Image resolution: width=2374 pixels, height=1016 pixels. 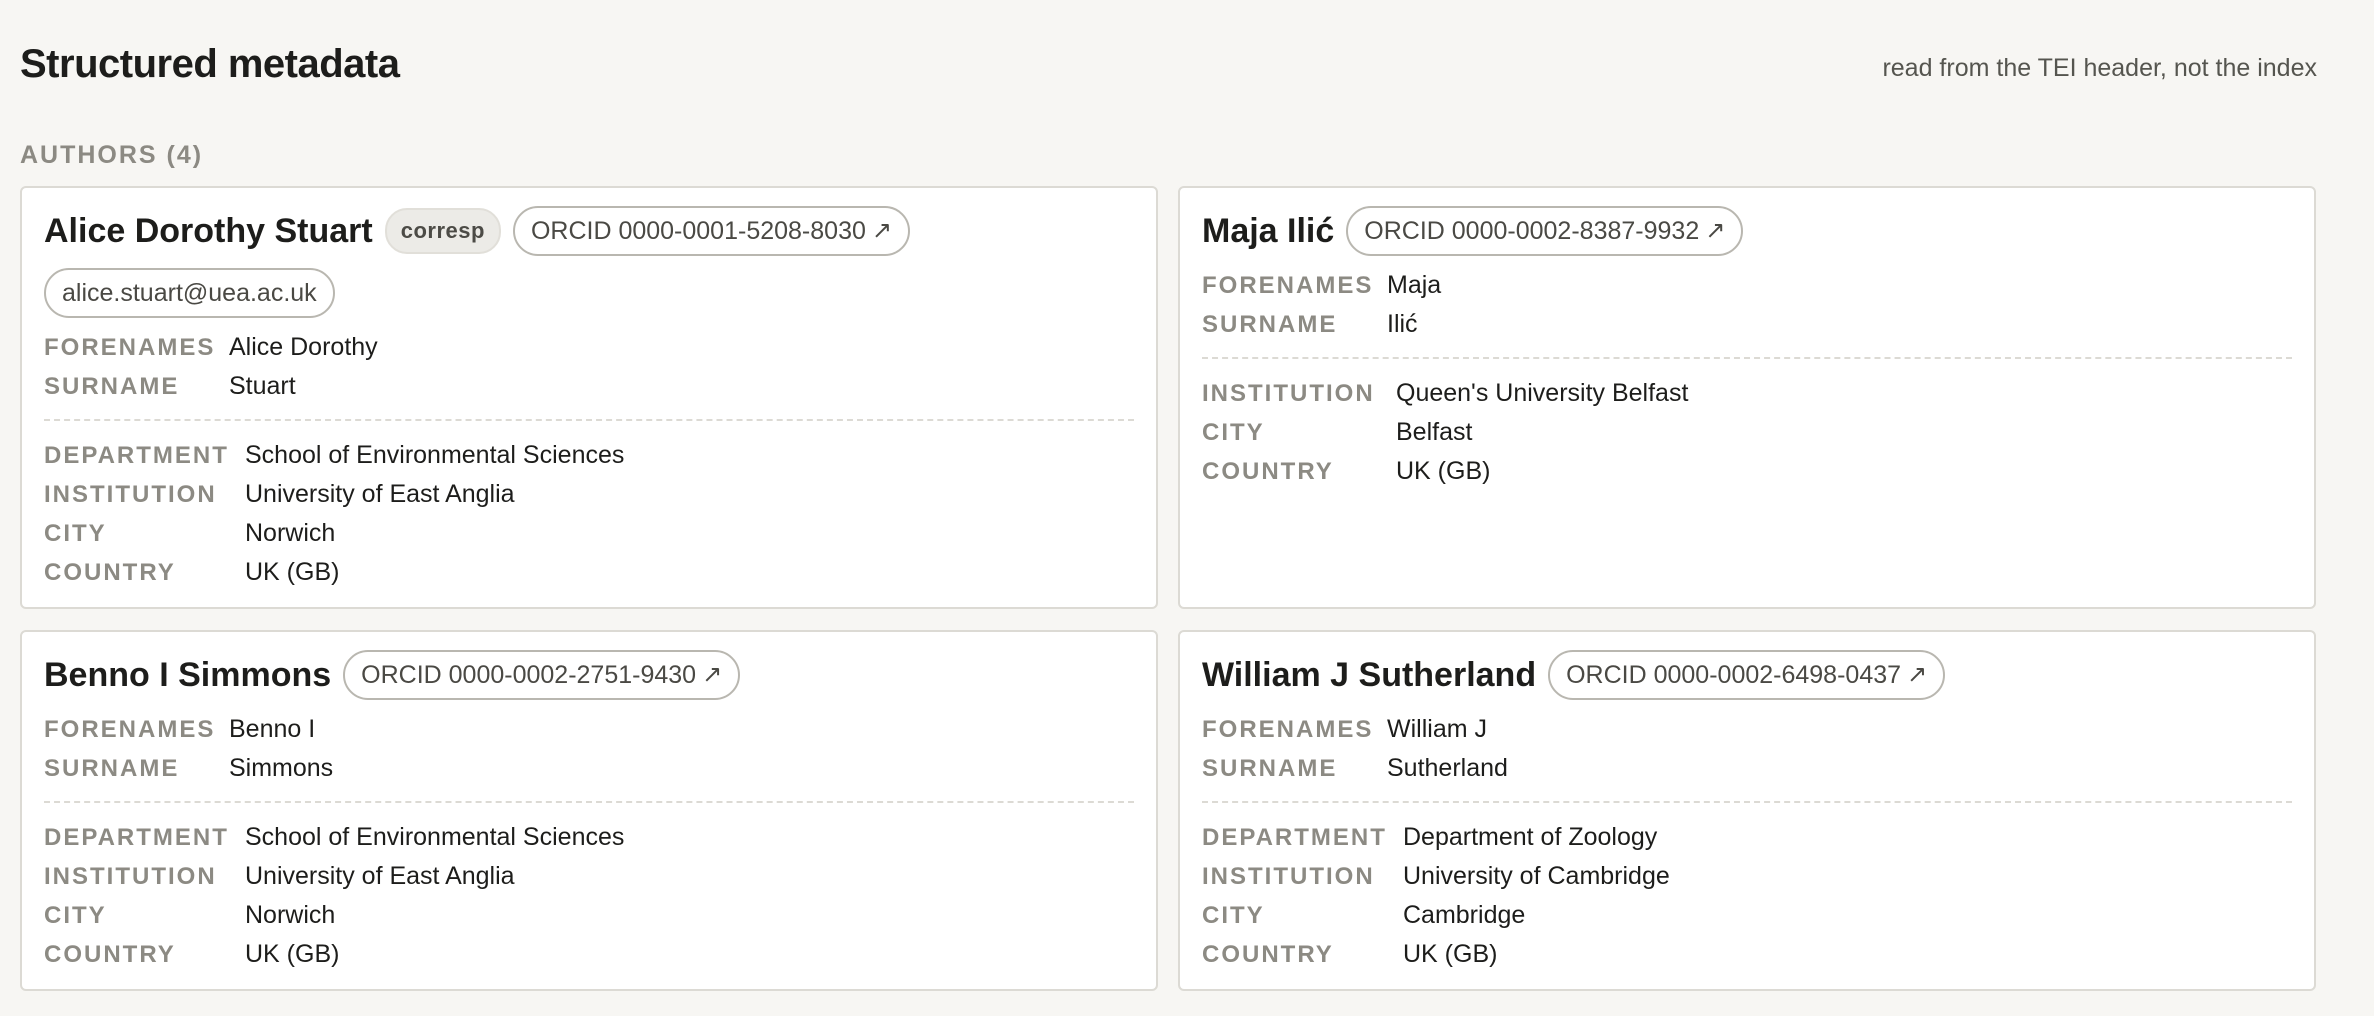 I want to click on forenames-value: William J, so click(x=1437, y=729).